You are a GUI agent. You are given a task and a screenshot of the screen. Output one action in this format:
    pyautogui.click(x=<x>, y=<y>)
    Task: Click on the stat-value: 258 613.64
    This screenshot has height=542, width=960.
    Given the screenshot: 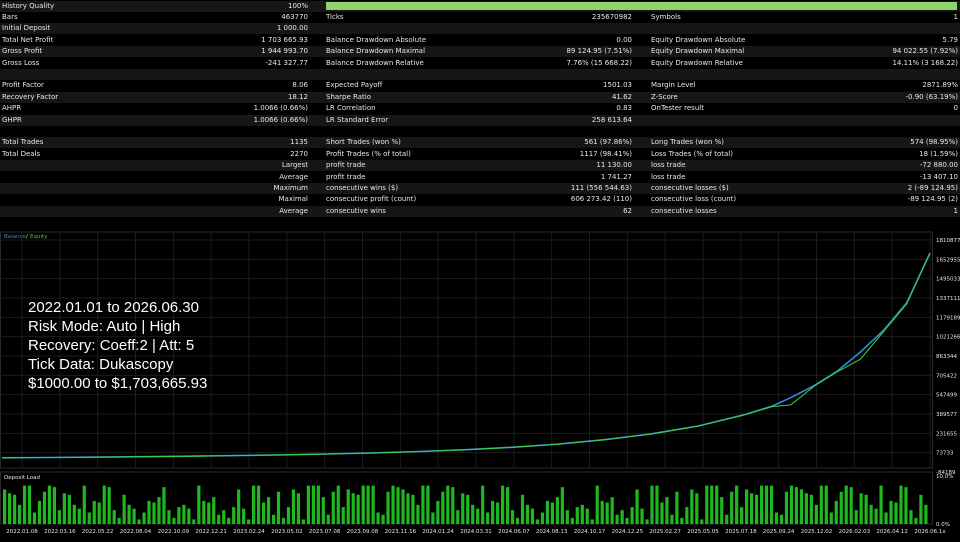 What is the action you would take?
    pyautogui.click(x=611, y=119)
    